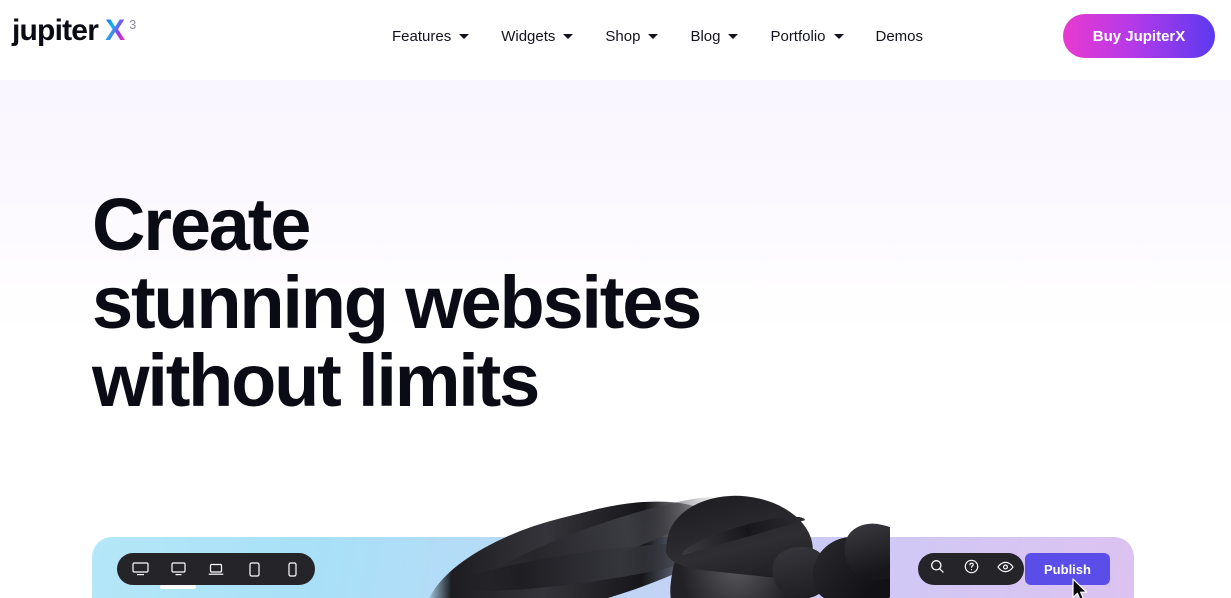 This screenshot has height=598, width=1231. Describe the element at coordinates (316, 380) in the screenshot. I see `hero-line-3: without limits` at that location.